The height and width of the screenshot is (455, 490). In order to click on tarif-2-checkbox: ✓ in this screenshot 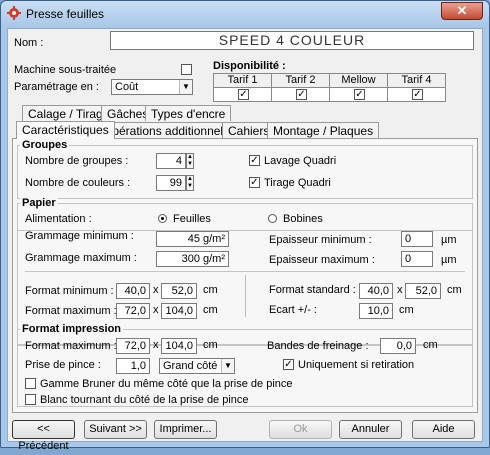, I will do `click(301, 94)`.